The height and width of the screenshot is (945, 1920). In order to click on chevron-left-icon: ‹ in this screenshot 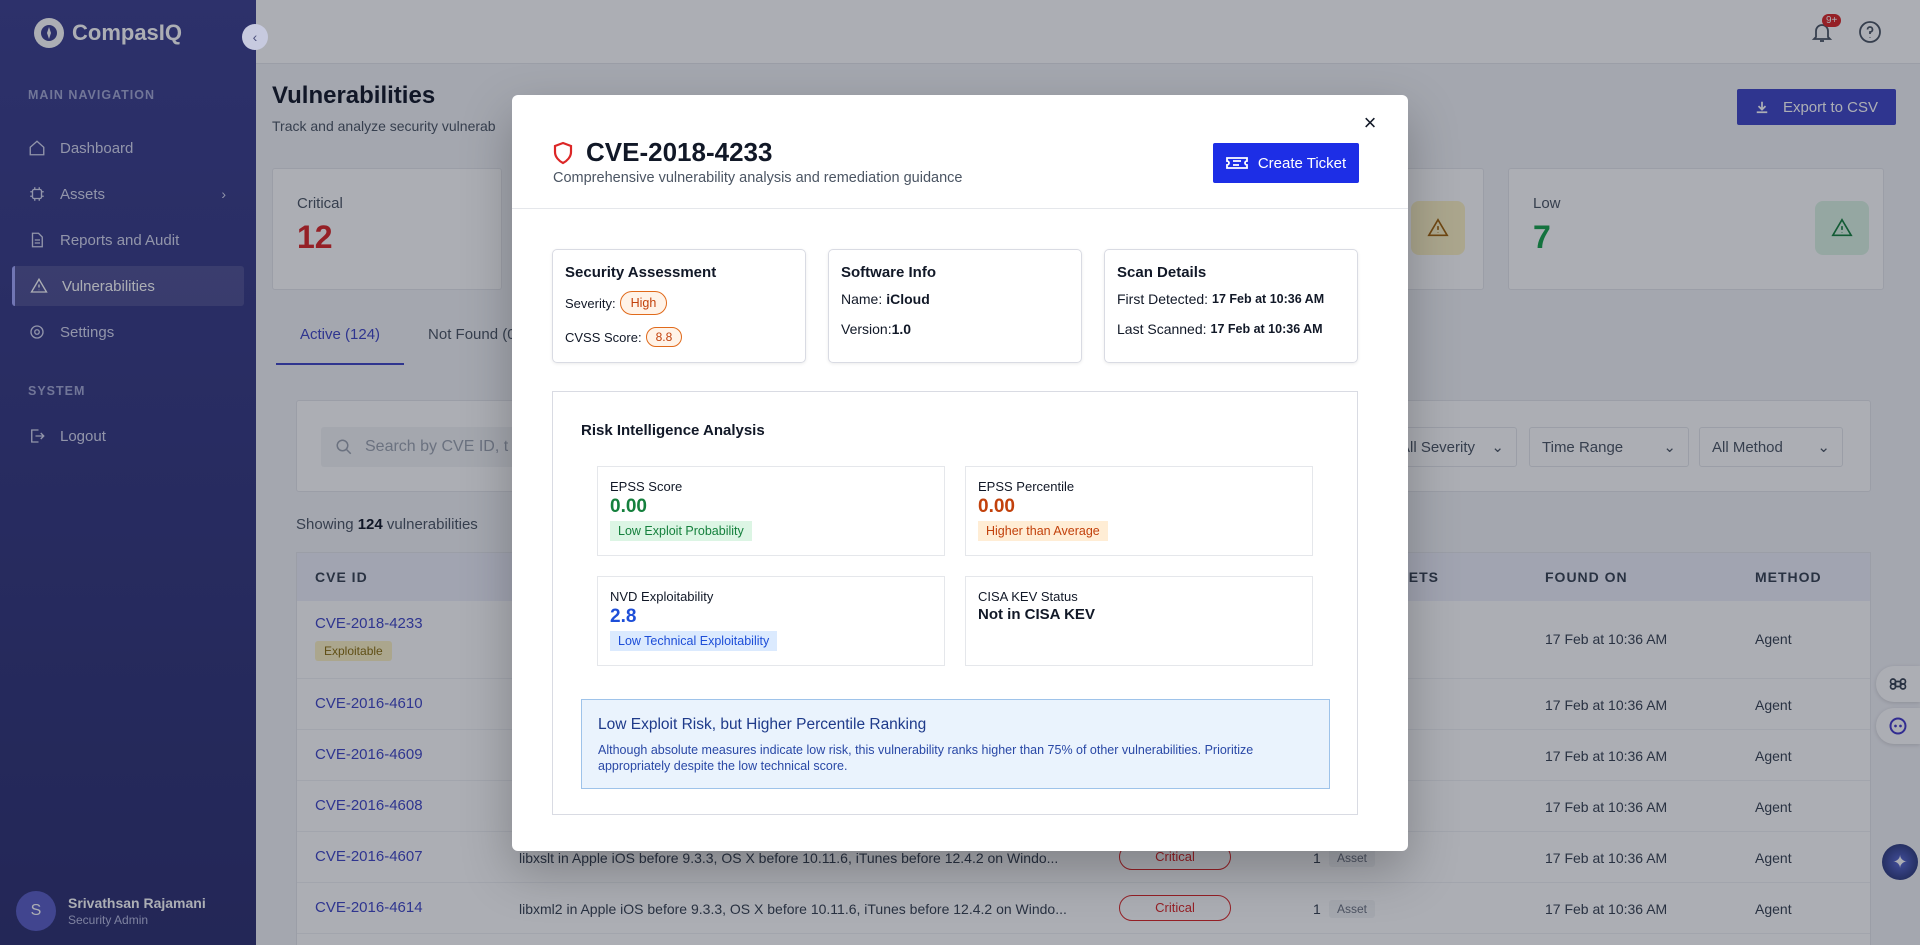, I will do `click(255, 37)`.